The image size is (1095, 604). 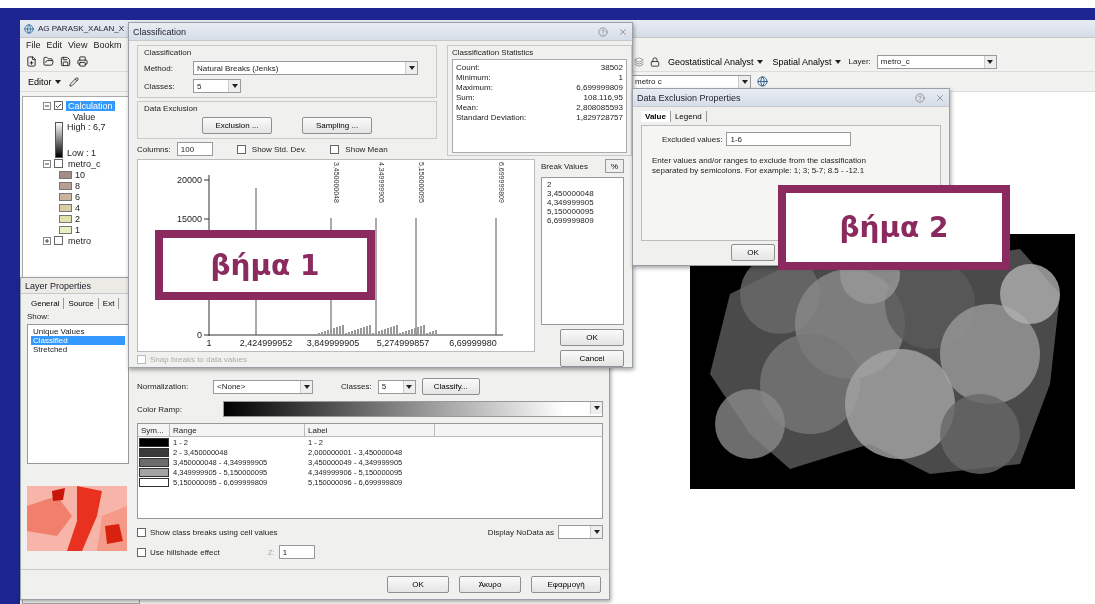 I want to click on menu-item: Edit, so click(x=54, y=45).